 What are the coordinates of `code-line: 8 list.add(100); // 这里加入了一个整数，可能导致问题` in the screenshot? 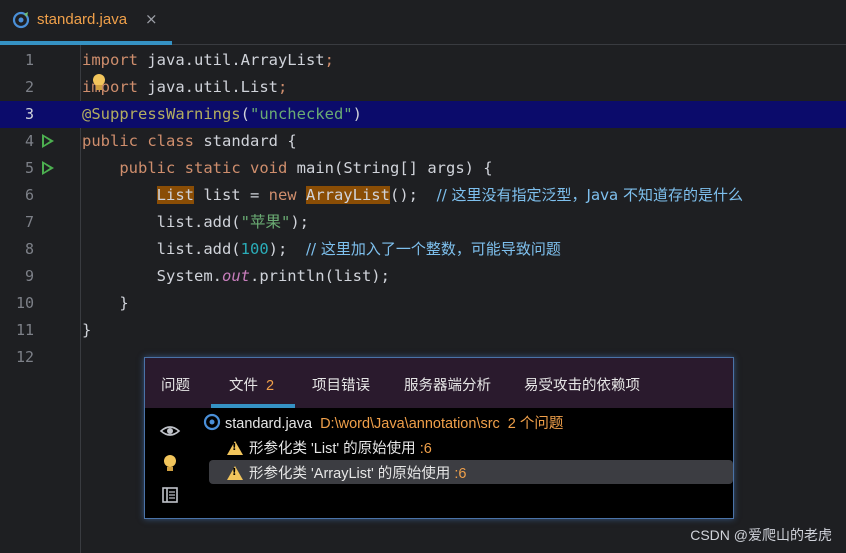 It's located at (423, 249).